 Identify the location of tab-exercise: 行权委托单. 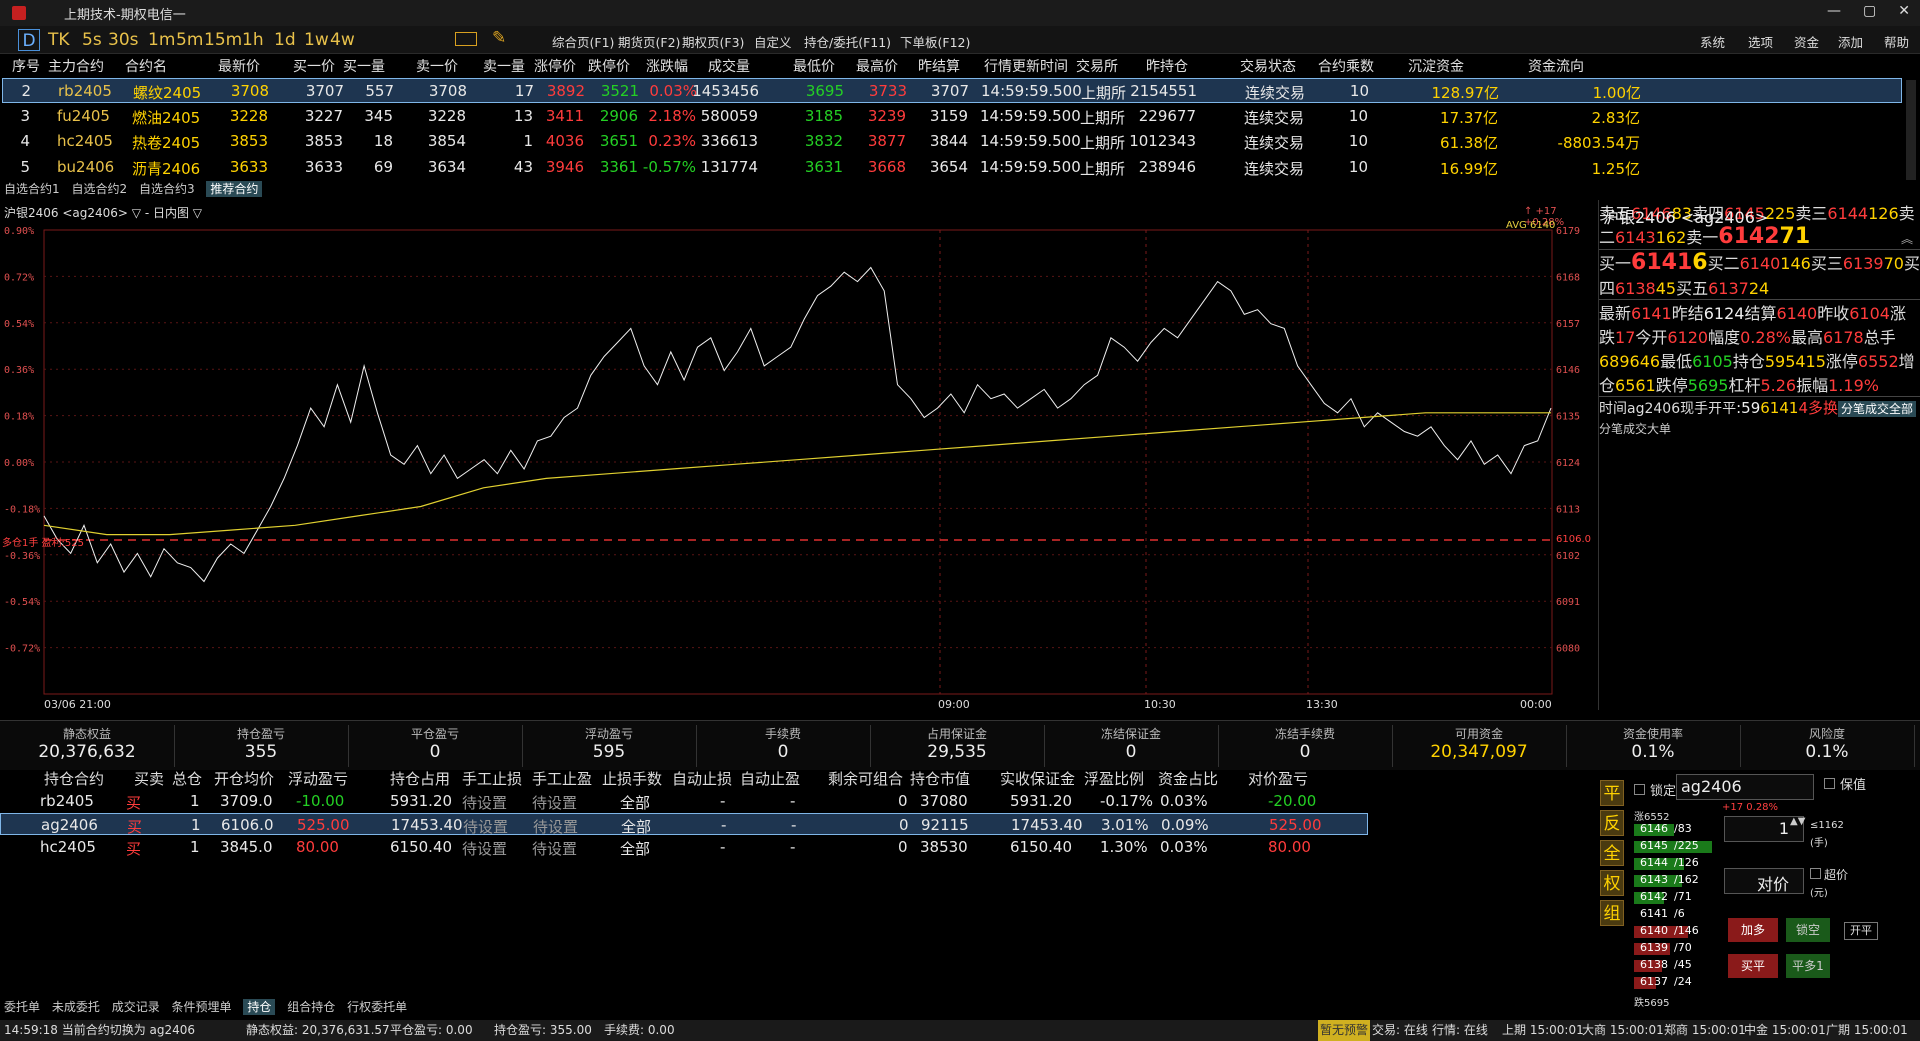
(377, 1007).